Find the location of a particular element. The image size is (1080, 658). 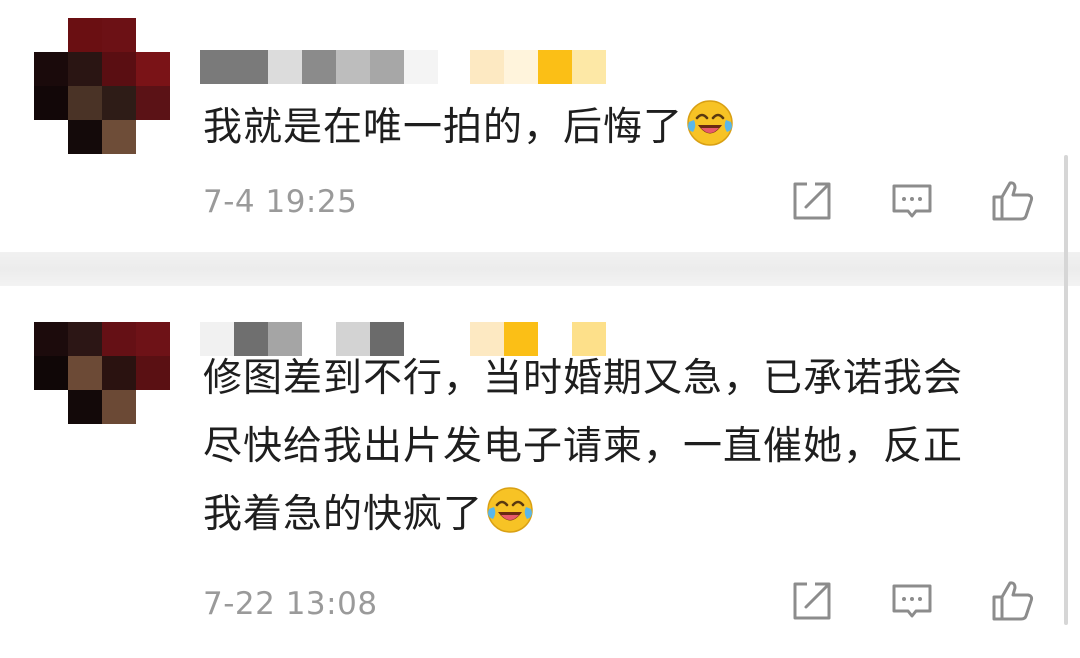

comment-divider is located at coordinates (540, 269).